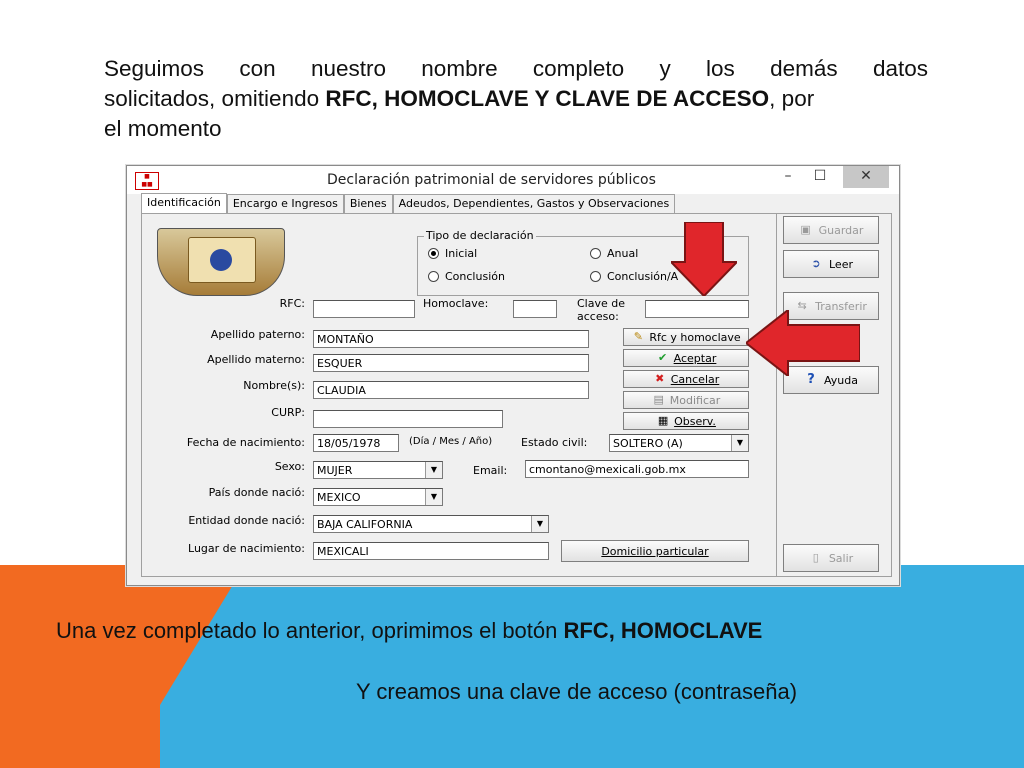  What do you see at coordinates (704, 259) in the screenshot?
I see `red-arrow-down-icon` at bounding box center [704, 259].